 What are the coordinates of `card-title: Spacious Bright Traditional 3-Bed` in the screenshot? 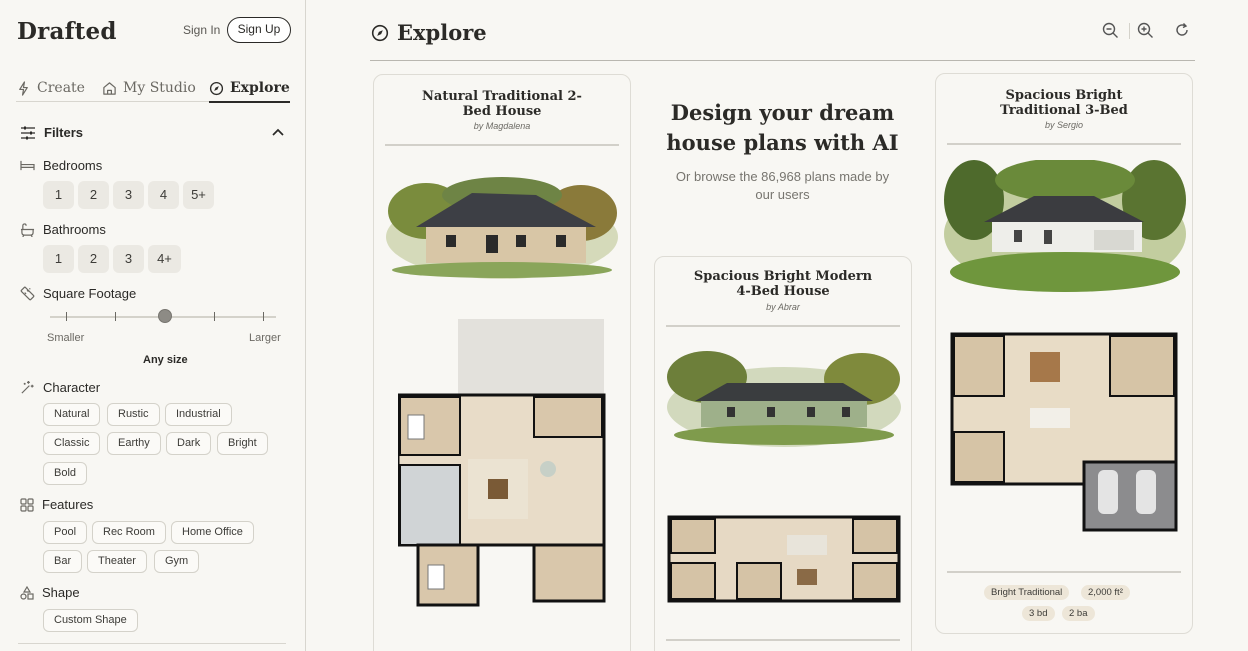 It's located at (1064, 103).